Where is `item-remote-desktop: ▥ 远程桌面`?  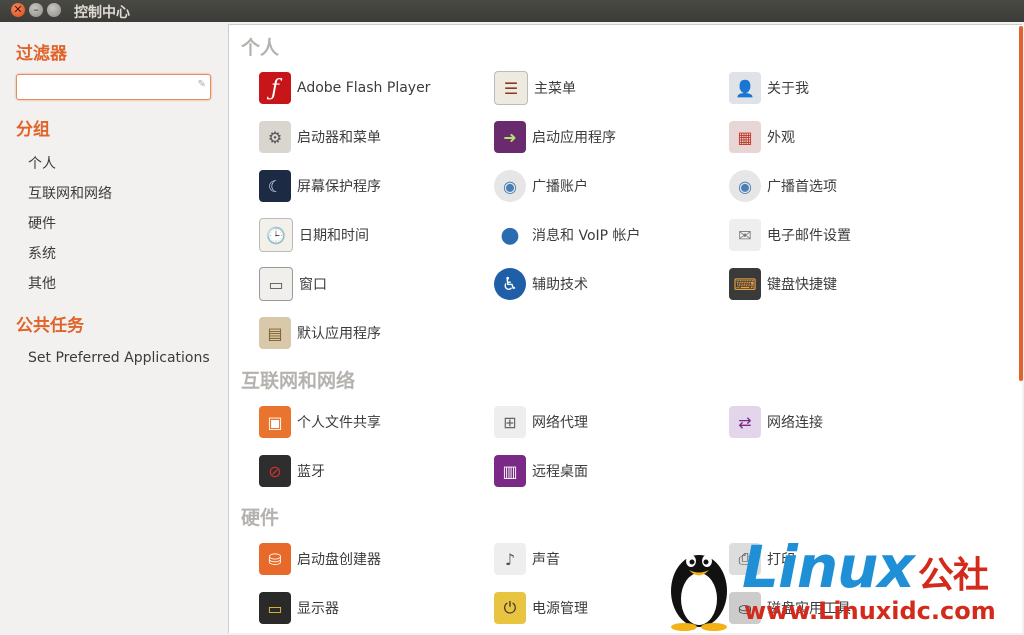
item-remote-desktop: ▥ 远程桌面 is located at coordinates (541, 471).